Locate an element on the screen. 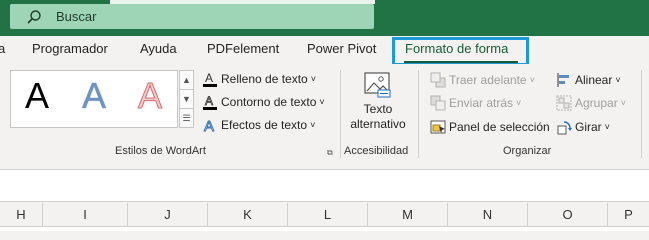  text-outline-icon: A is located at coordinates (210, 102).